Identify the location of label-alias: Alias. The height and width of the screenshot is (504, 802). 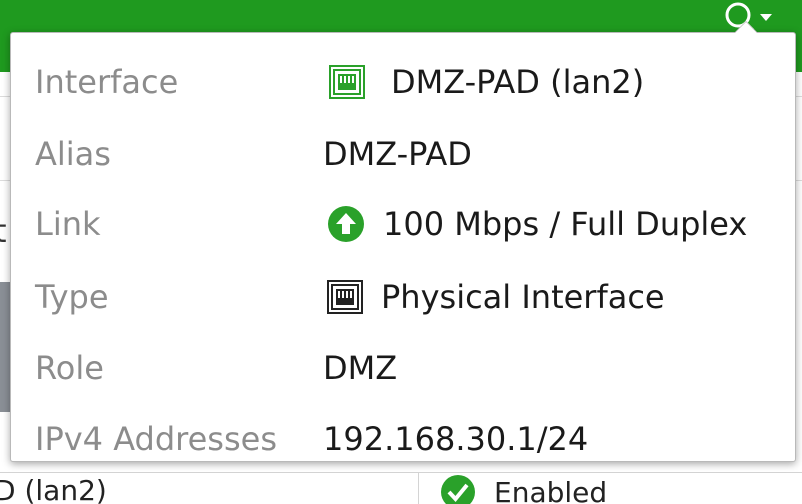
(73, 154).